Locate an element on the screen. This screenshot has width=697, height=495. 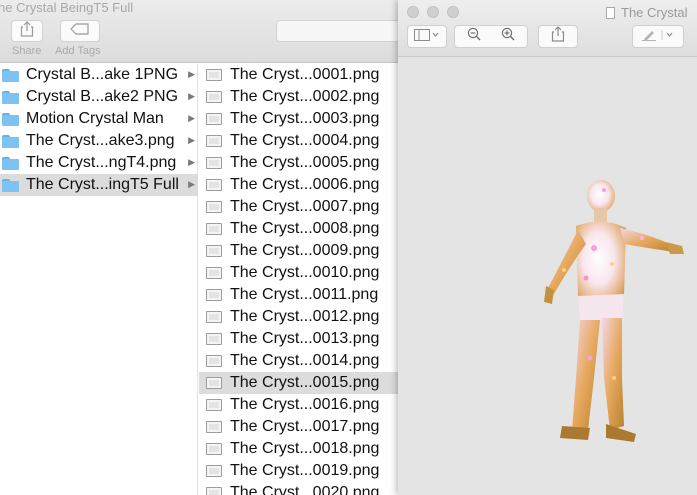
tag-icon is located at coordinates (80, 31).